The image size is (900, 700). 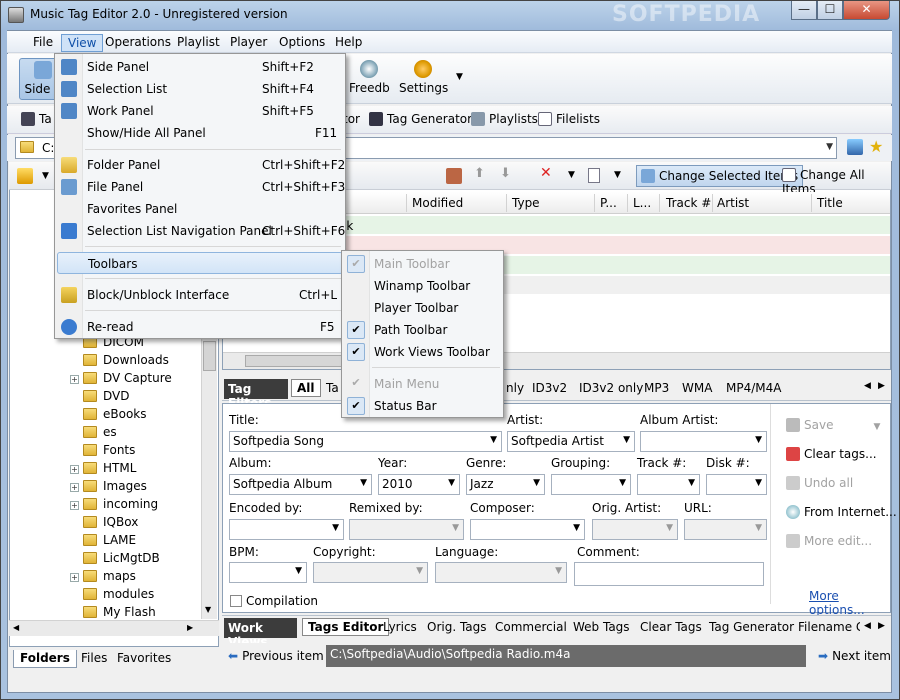 What do you see at coordinates (406, 529) in the screenshot?
I see `remixed-by-field: ▼` at bounding box center [406, 529].